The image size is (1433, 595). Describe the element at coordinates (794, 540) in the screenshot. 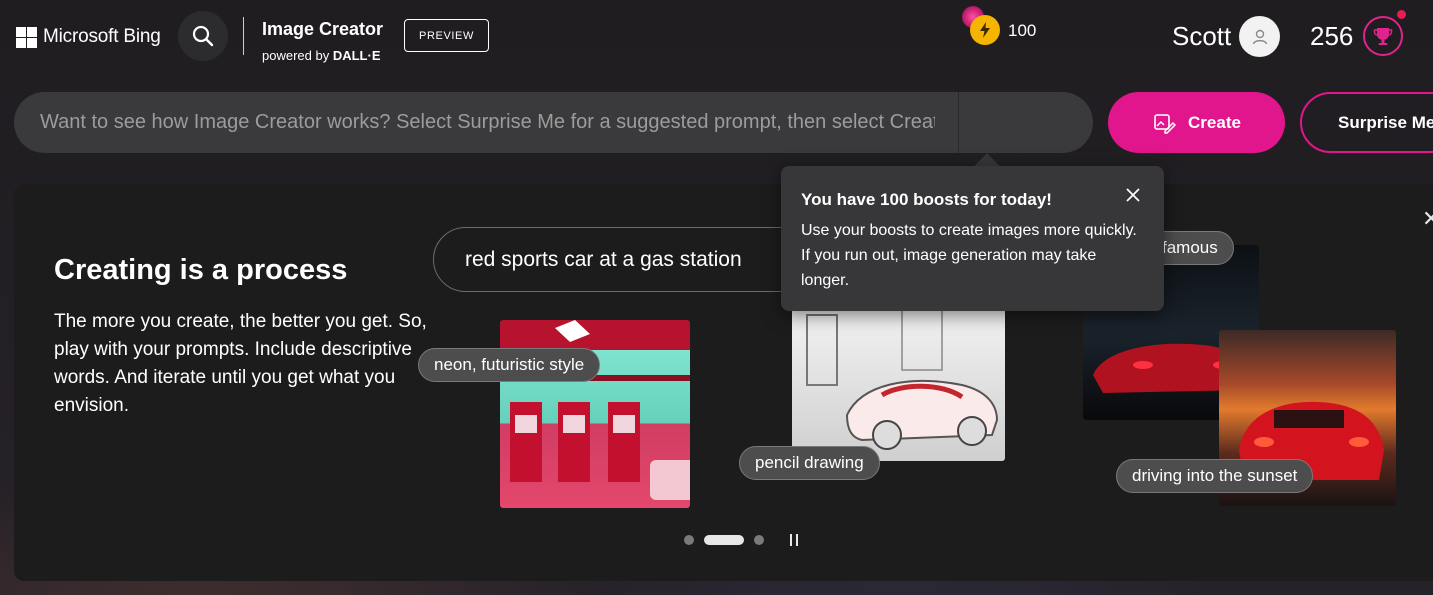

I see `pause-icon` at that location.